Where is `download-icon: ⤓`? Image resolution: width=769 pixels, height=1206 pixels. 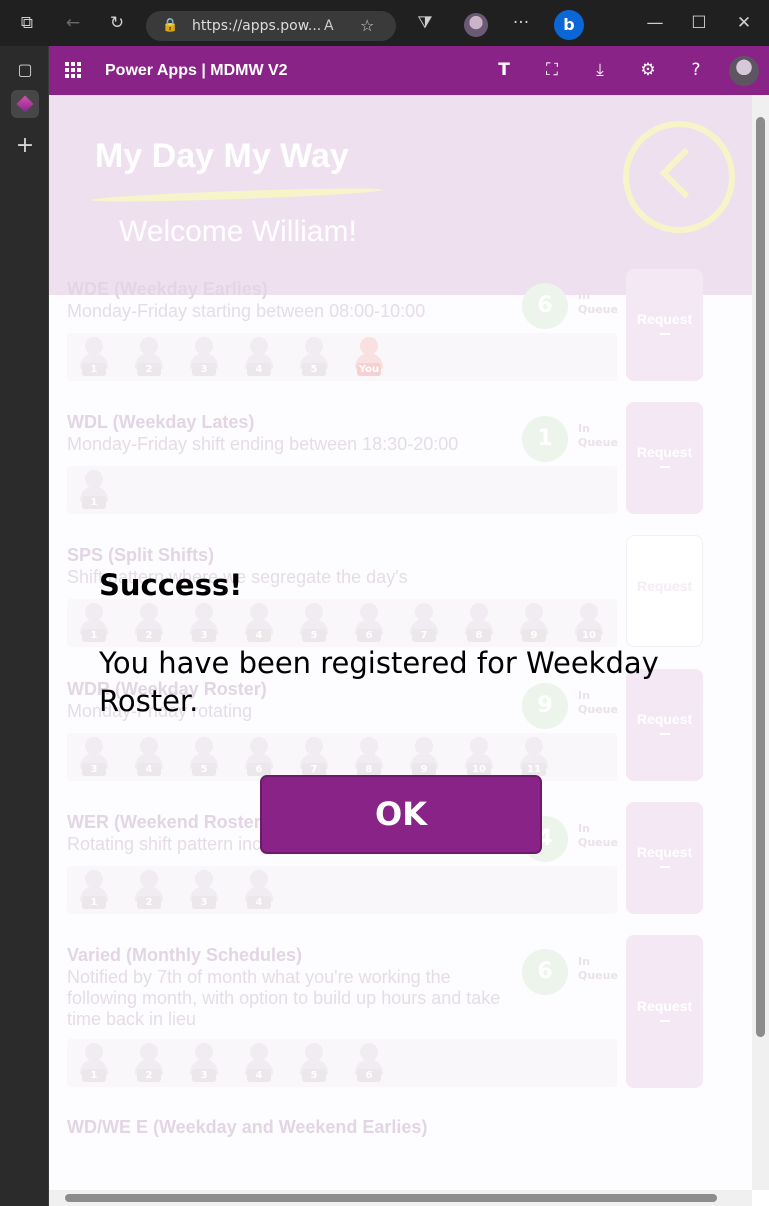
download-icon: ⤓ is located at coordinates (600, 70).